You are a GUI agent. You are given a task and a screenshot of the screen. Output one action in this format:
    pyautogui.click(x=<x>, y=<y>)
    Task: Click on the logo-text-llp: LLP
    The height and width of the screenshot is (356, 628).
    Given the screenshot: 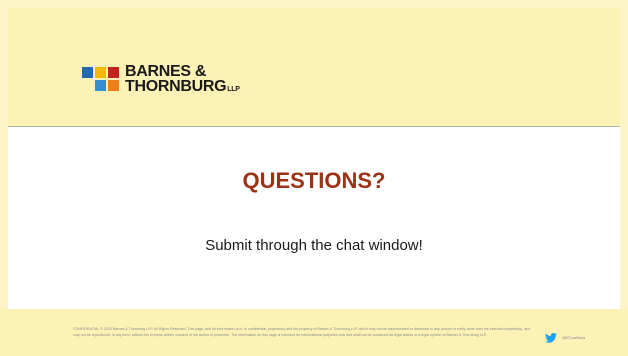 What is the action you would take?
    pyautogui.click(x=233, y=89)
    